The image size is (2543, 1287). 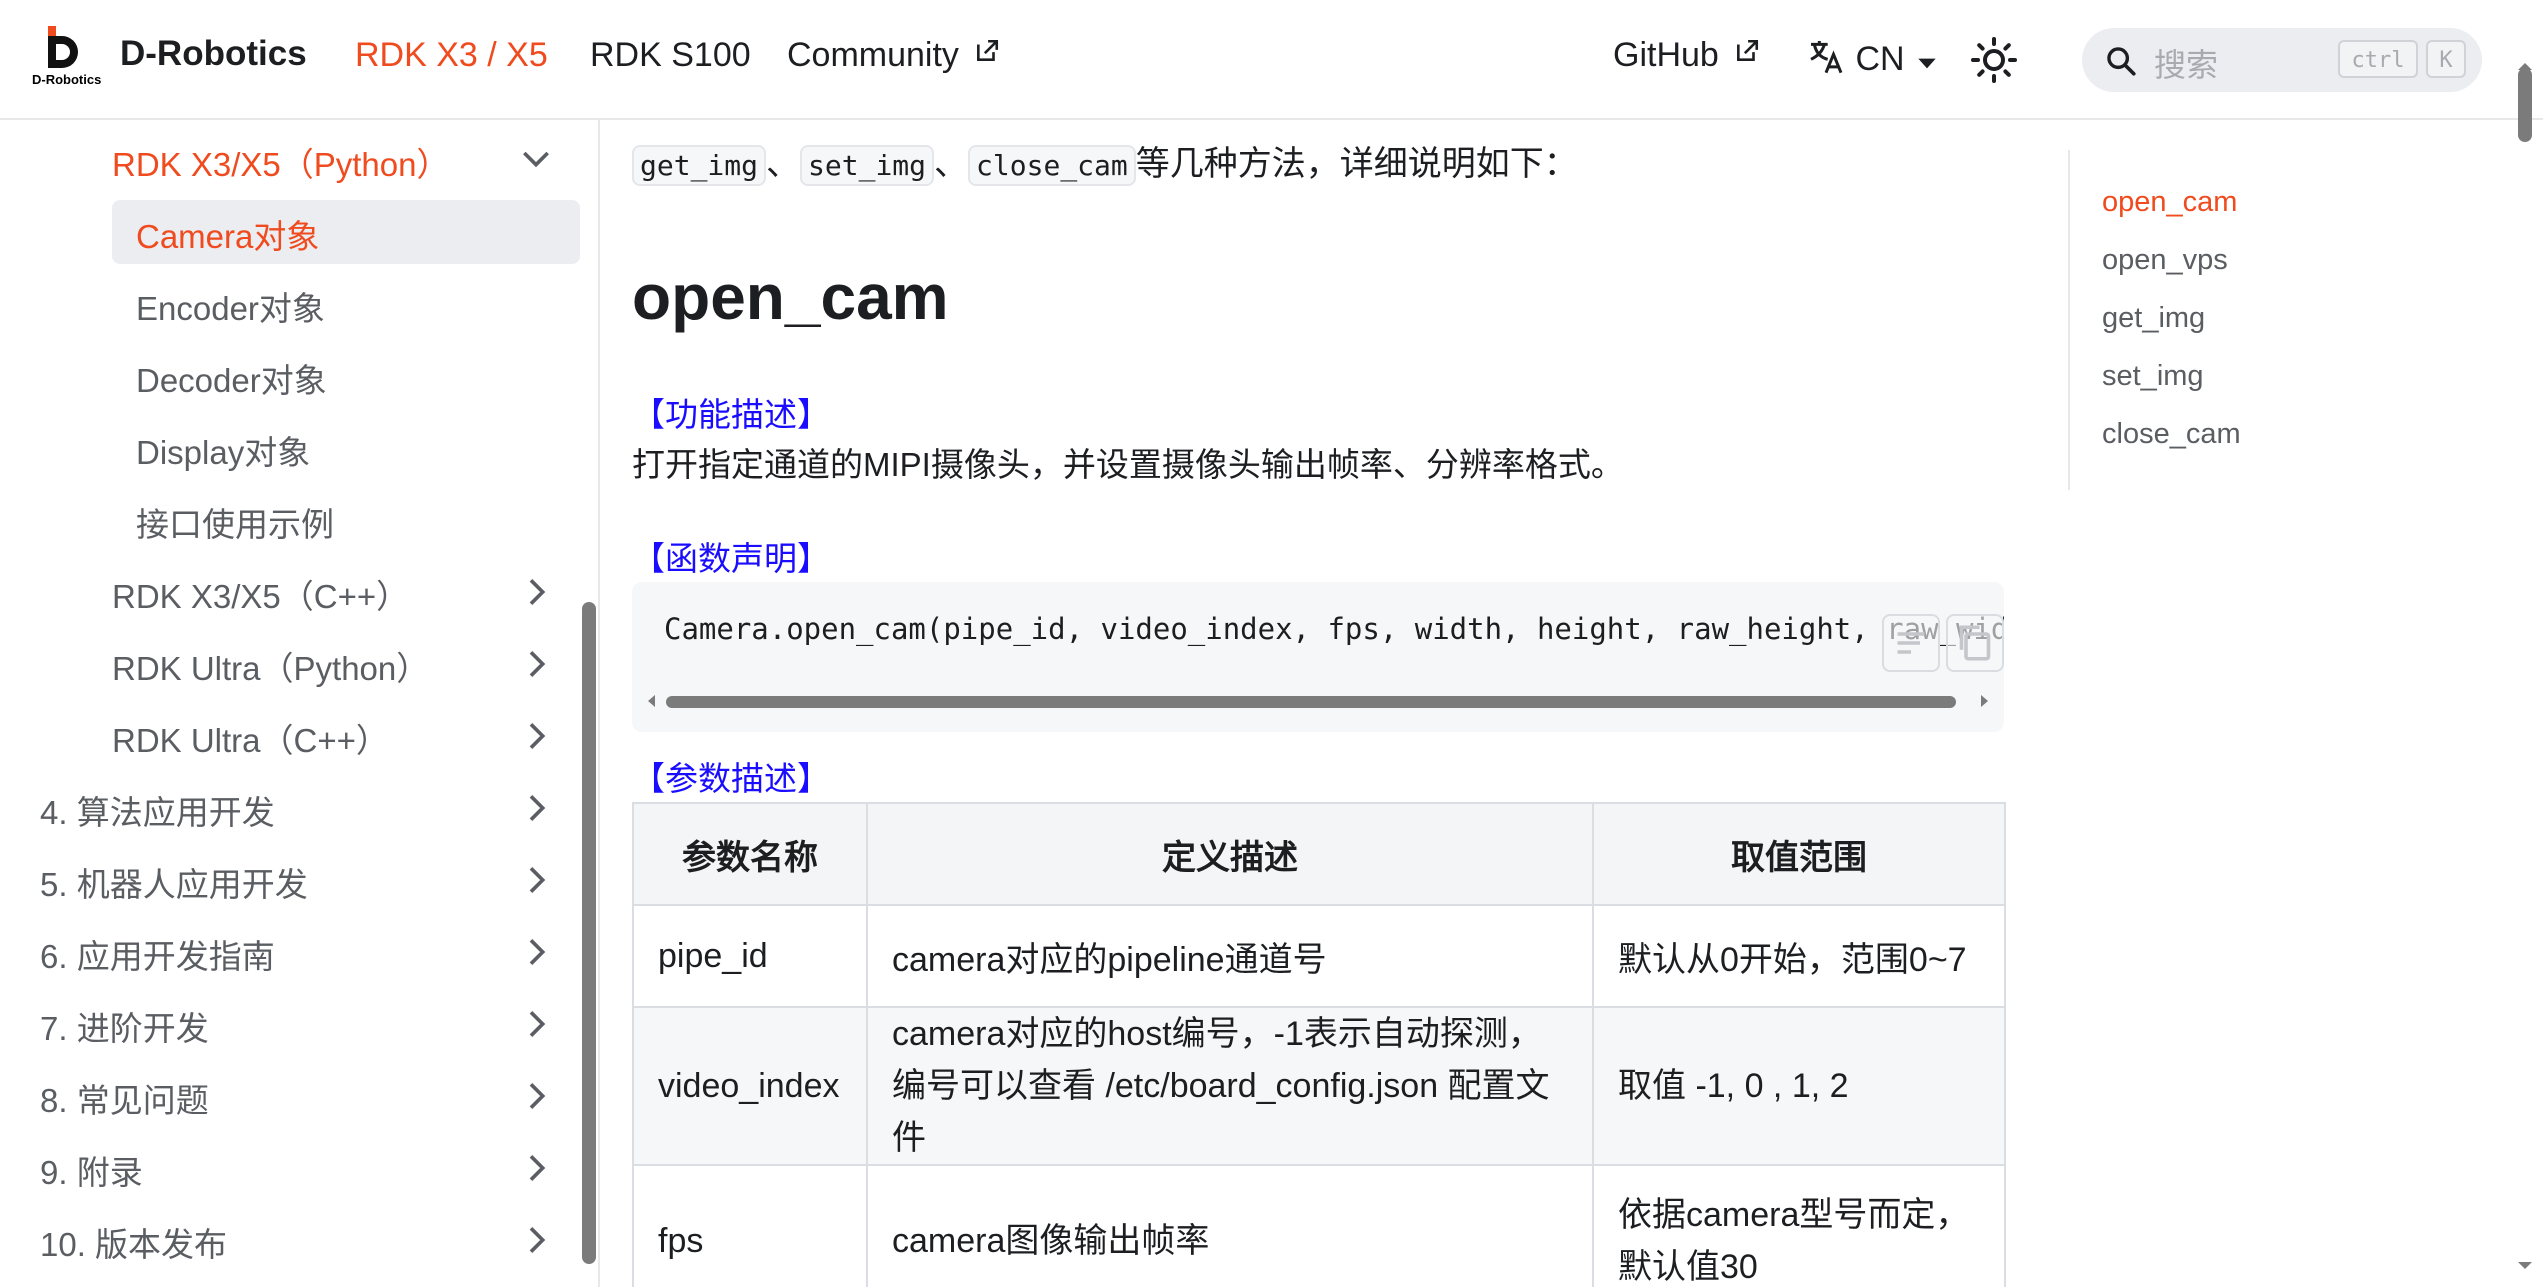 I want to click on word-wrap-button, so click(x=1911, y=643).